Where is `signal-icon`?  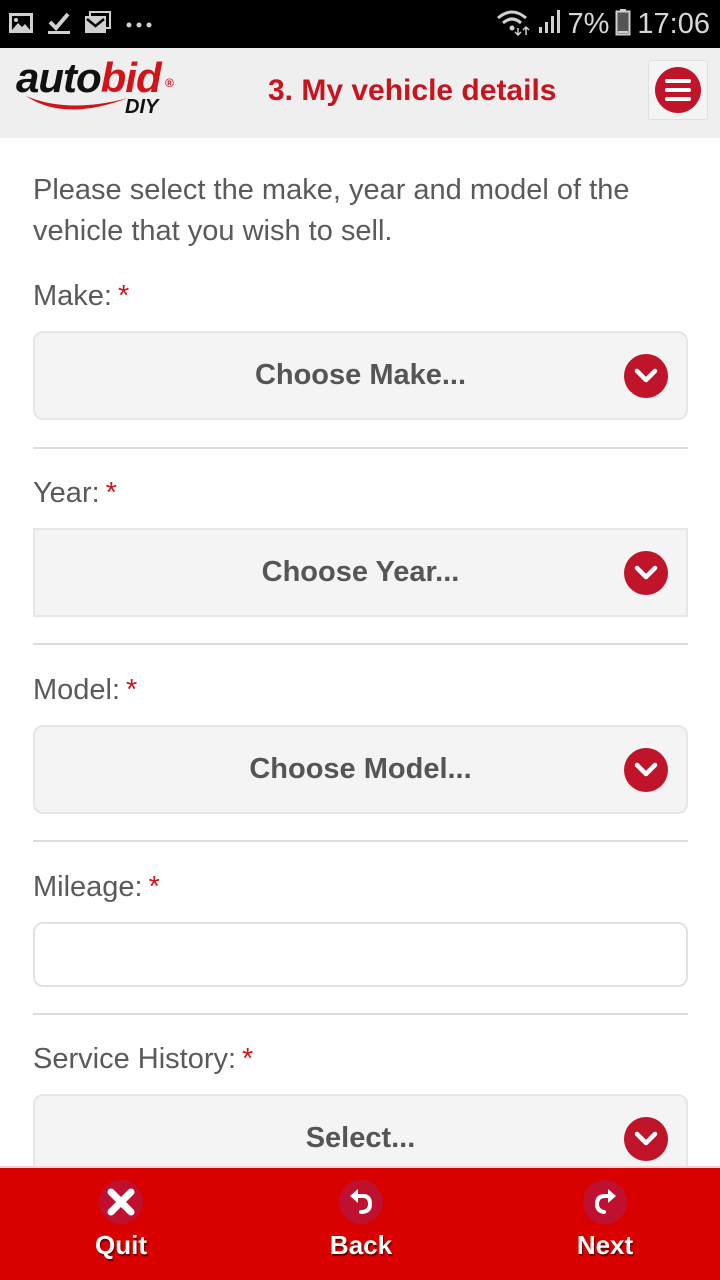
signal-icon is located at coordinates (550, 24).